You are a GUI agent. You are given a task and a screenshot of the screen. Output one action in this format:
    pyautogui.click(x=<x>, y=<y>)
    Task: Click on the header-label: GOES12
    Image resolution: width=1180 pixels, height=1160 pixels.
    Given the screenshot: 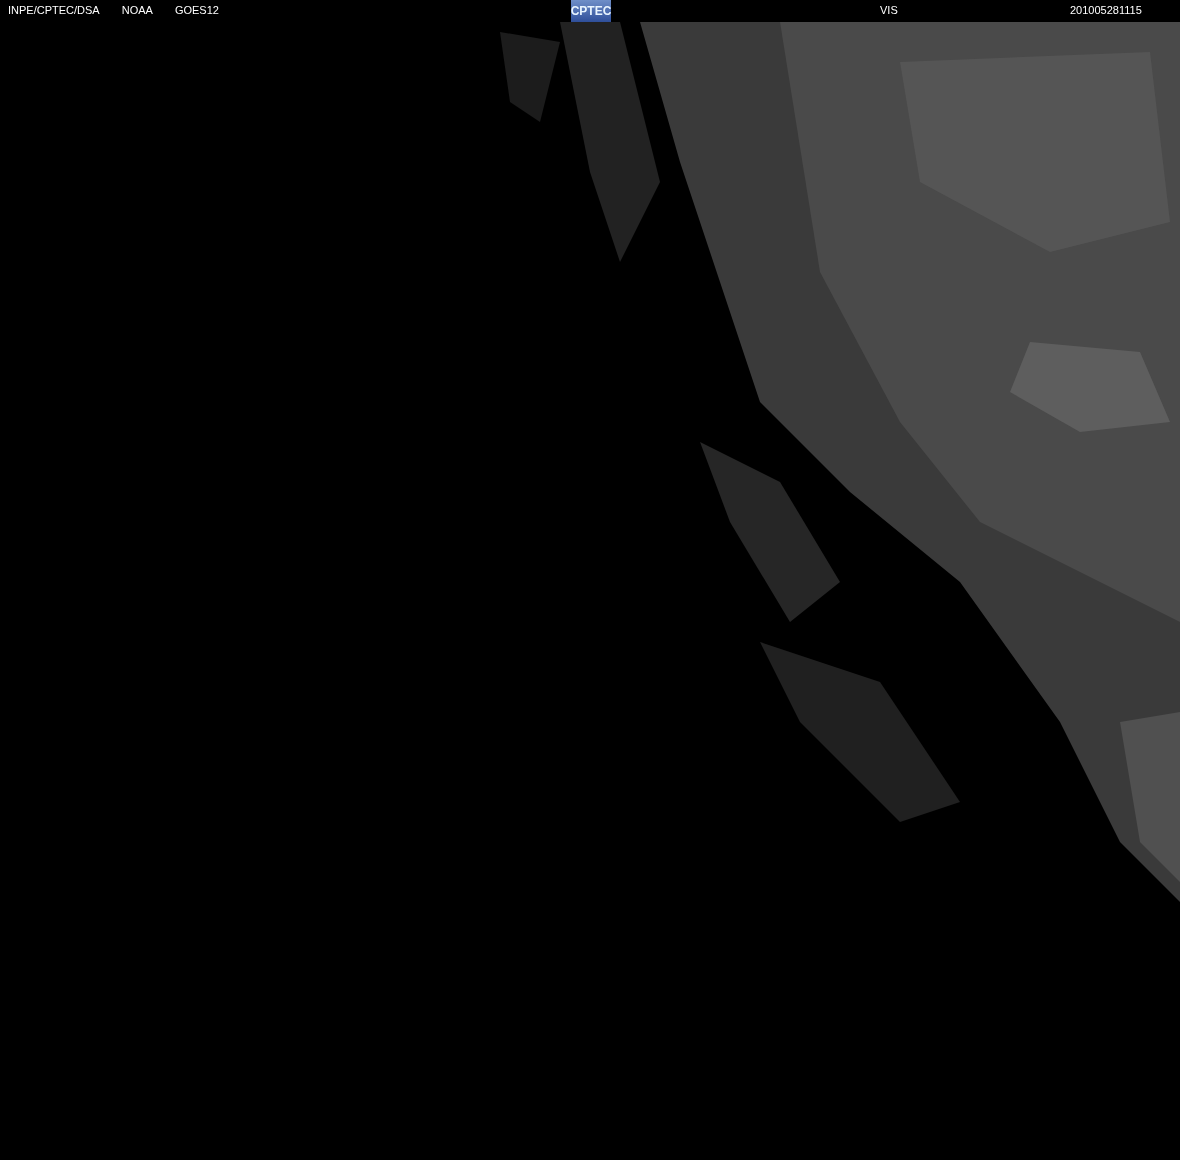 What is the action you would take?
    pyautogui.click(x=196, y=10)
    